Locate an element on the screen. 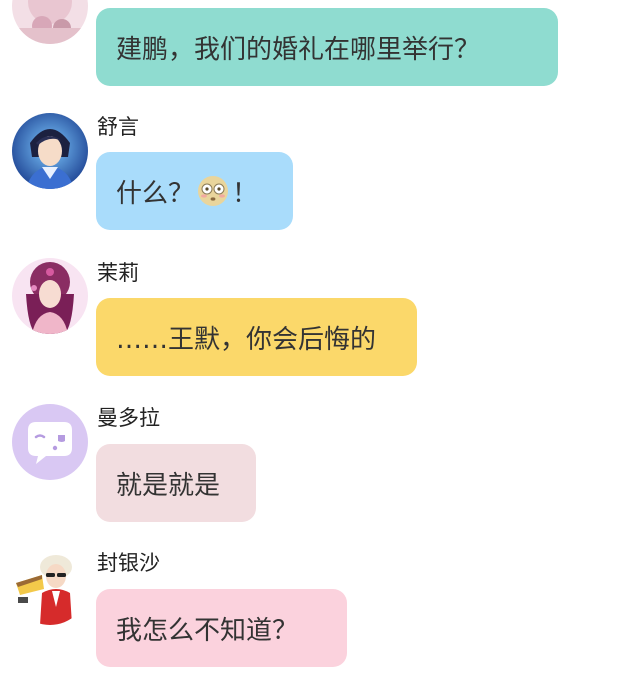 Image resolution: width=640 pixels, height=674 pixels. message-bubble: 就是就是 is located at coordinates (176, 483).